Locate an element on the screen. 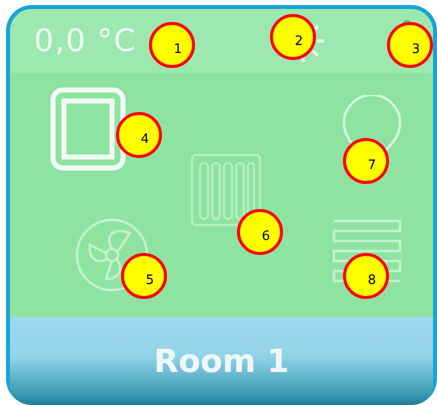  window-icon is located at coordinates (88, 129).